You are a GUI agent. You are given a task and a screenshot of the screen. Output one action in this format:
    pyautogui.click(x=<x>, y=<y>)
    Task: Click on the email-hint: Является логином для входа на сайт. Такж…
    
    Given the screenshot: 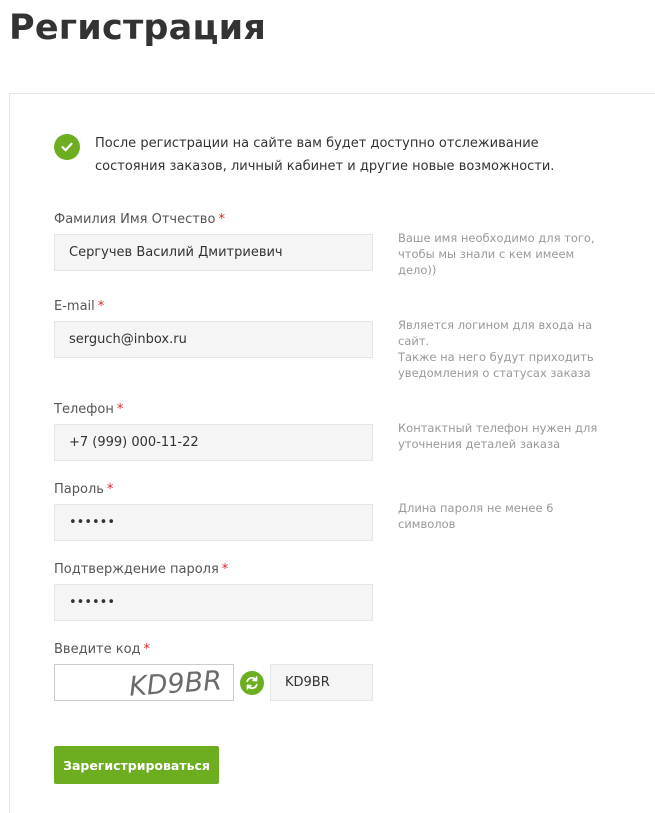 What is the action you would take?
    pyautogui.click(x=498, y=349)
    